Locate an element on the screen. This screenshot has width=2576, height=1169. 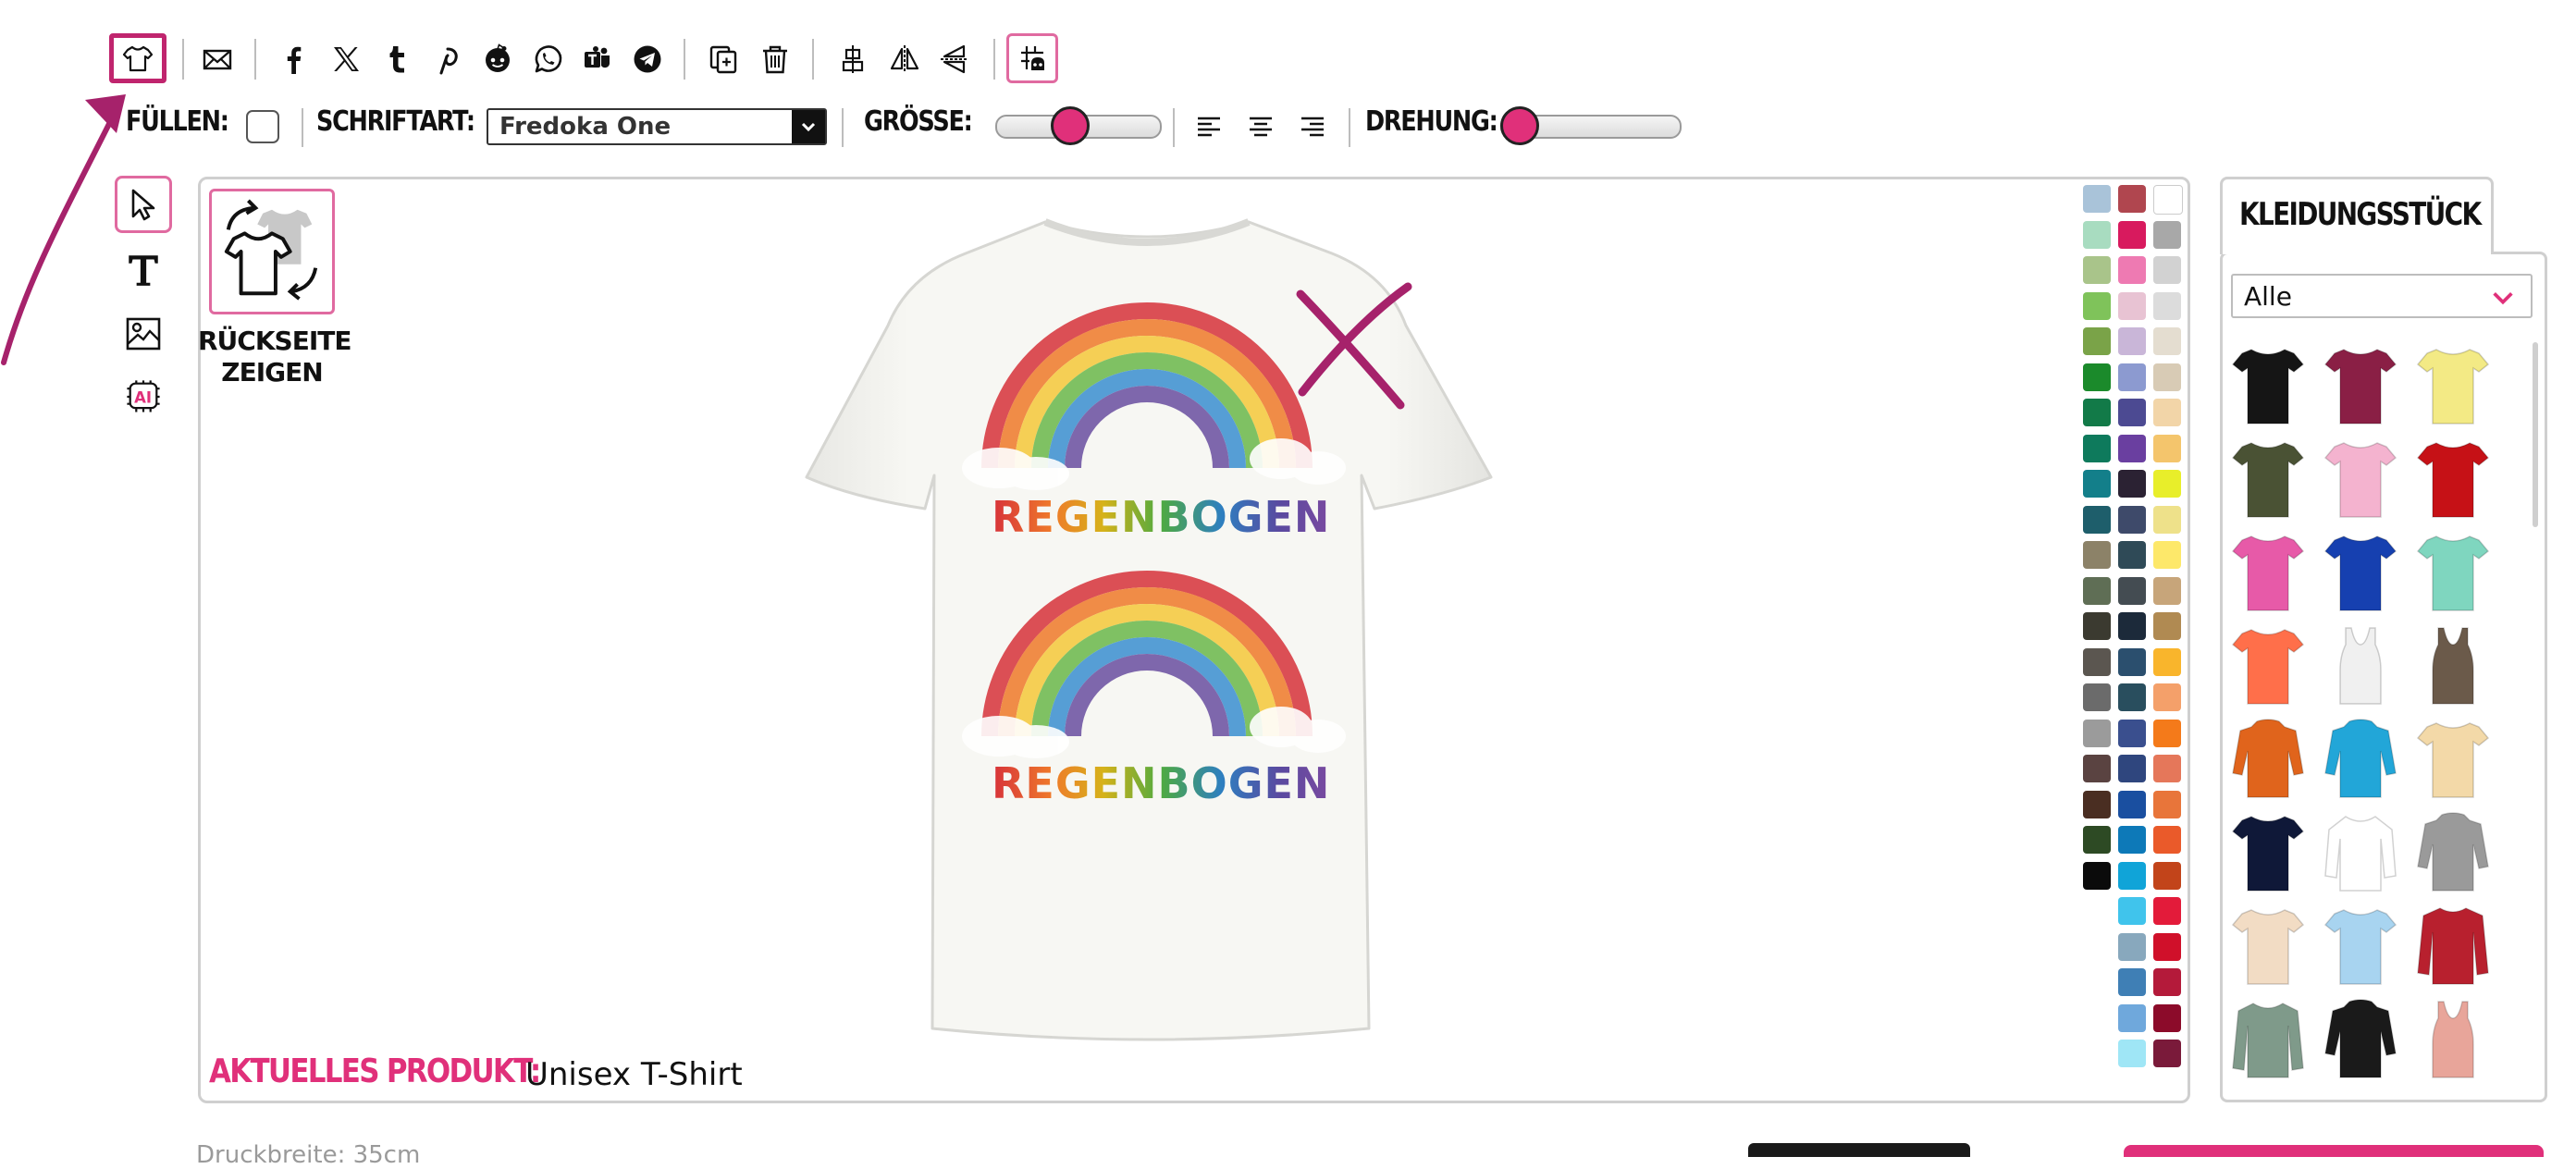
flip-vertical-button is located at coordinates (954, 59).